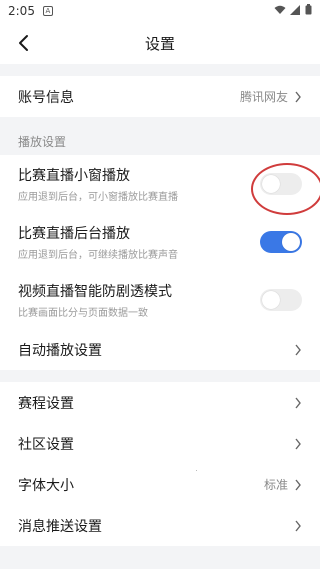 This screenshot has height=569, width=320. What do you see at coordinates (280, 9) in the screenshot?
I see `wifi-icon` at bounding box center [280, 9].